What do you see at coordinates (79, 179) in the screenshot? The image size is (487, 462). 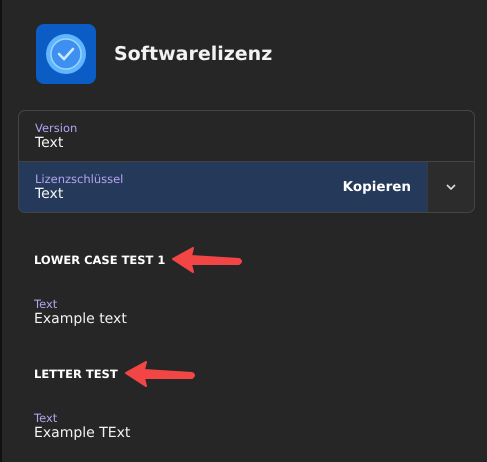 I see `field-label: Lizenzschlüssel` at bounding box center [79, 179].